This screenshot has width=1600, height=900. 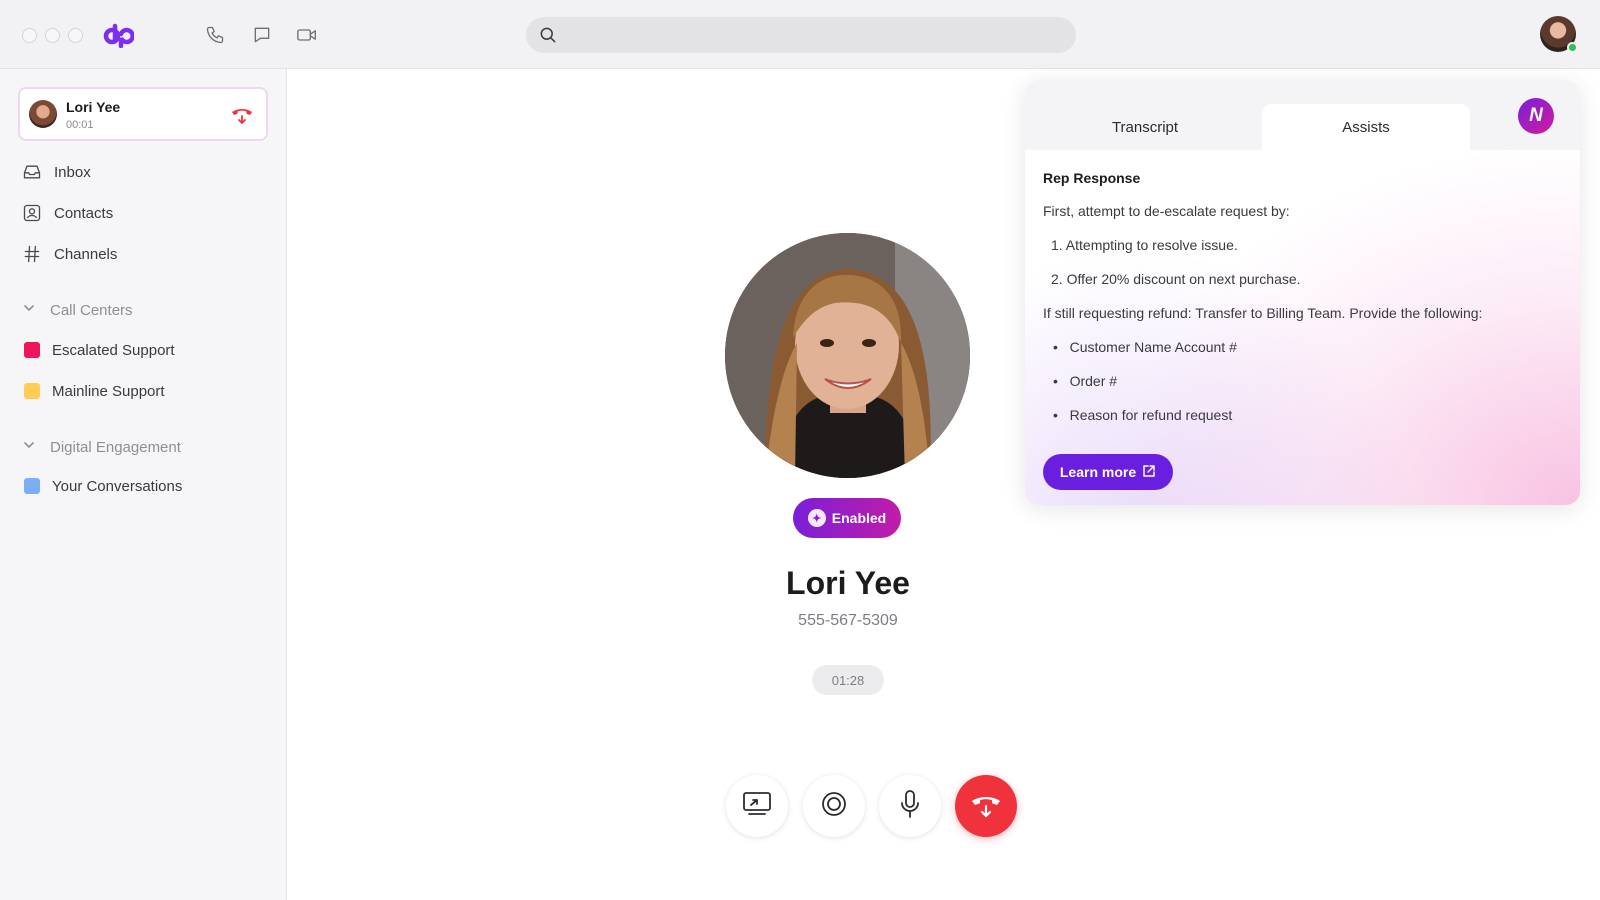 What do you see at coordinates (548, 37) in the screenshot?
I see `search-icon` at bounding box center [548, 37].